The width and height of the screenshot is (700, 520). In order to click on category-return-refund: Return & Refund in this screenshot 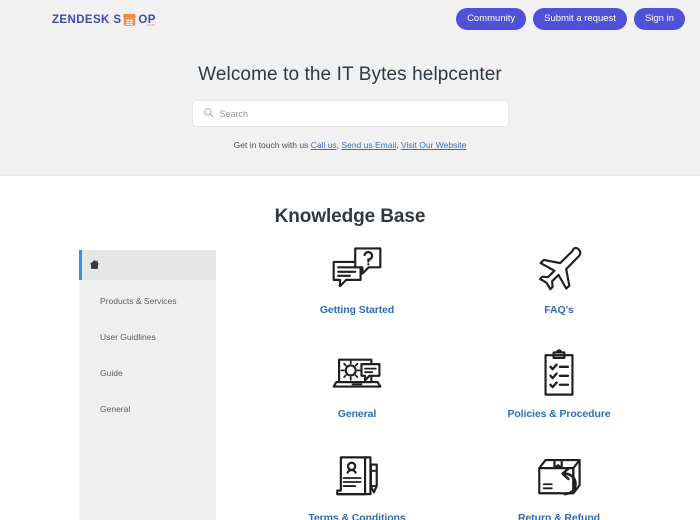, I will do `click(559, 485)`.